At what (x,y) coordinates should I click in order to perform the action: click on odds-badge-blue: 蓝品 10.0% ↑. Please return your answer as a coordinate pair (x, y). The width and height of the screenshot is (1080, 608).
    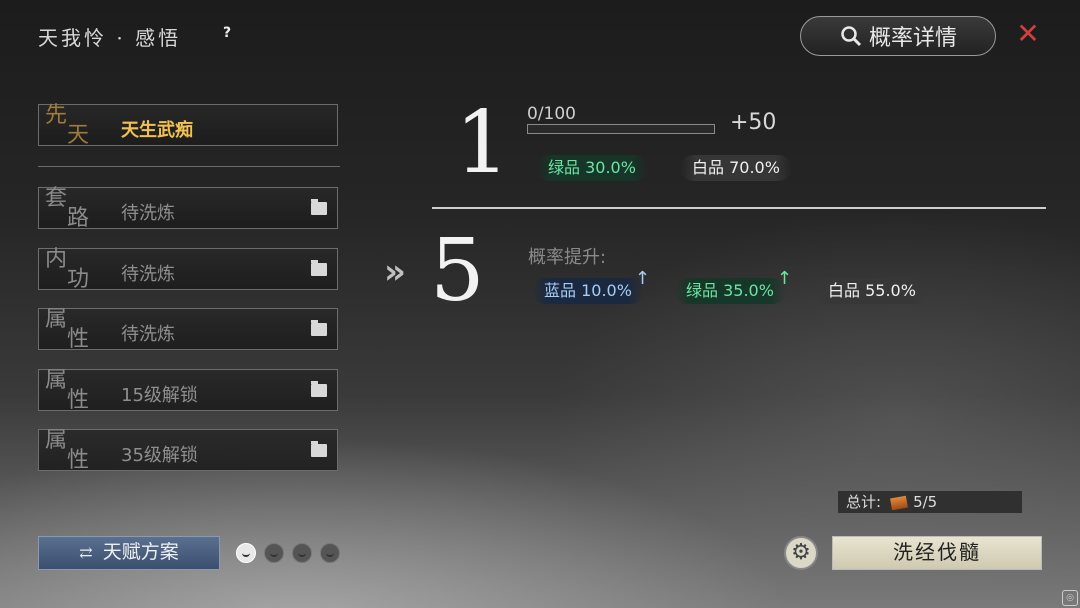
    Looking at the image, I should click on (591, 286).